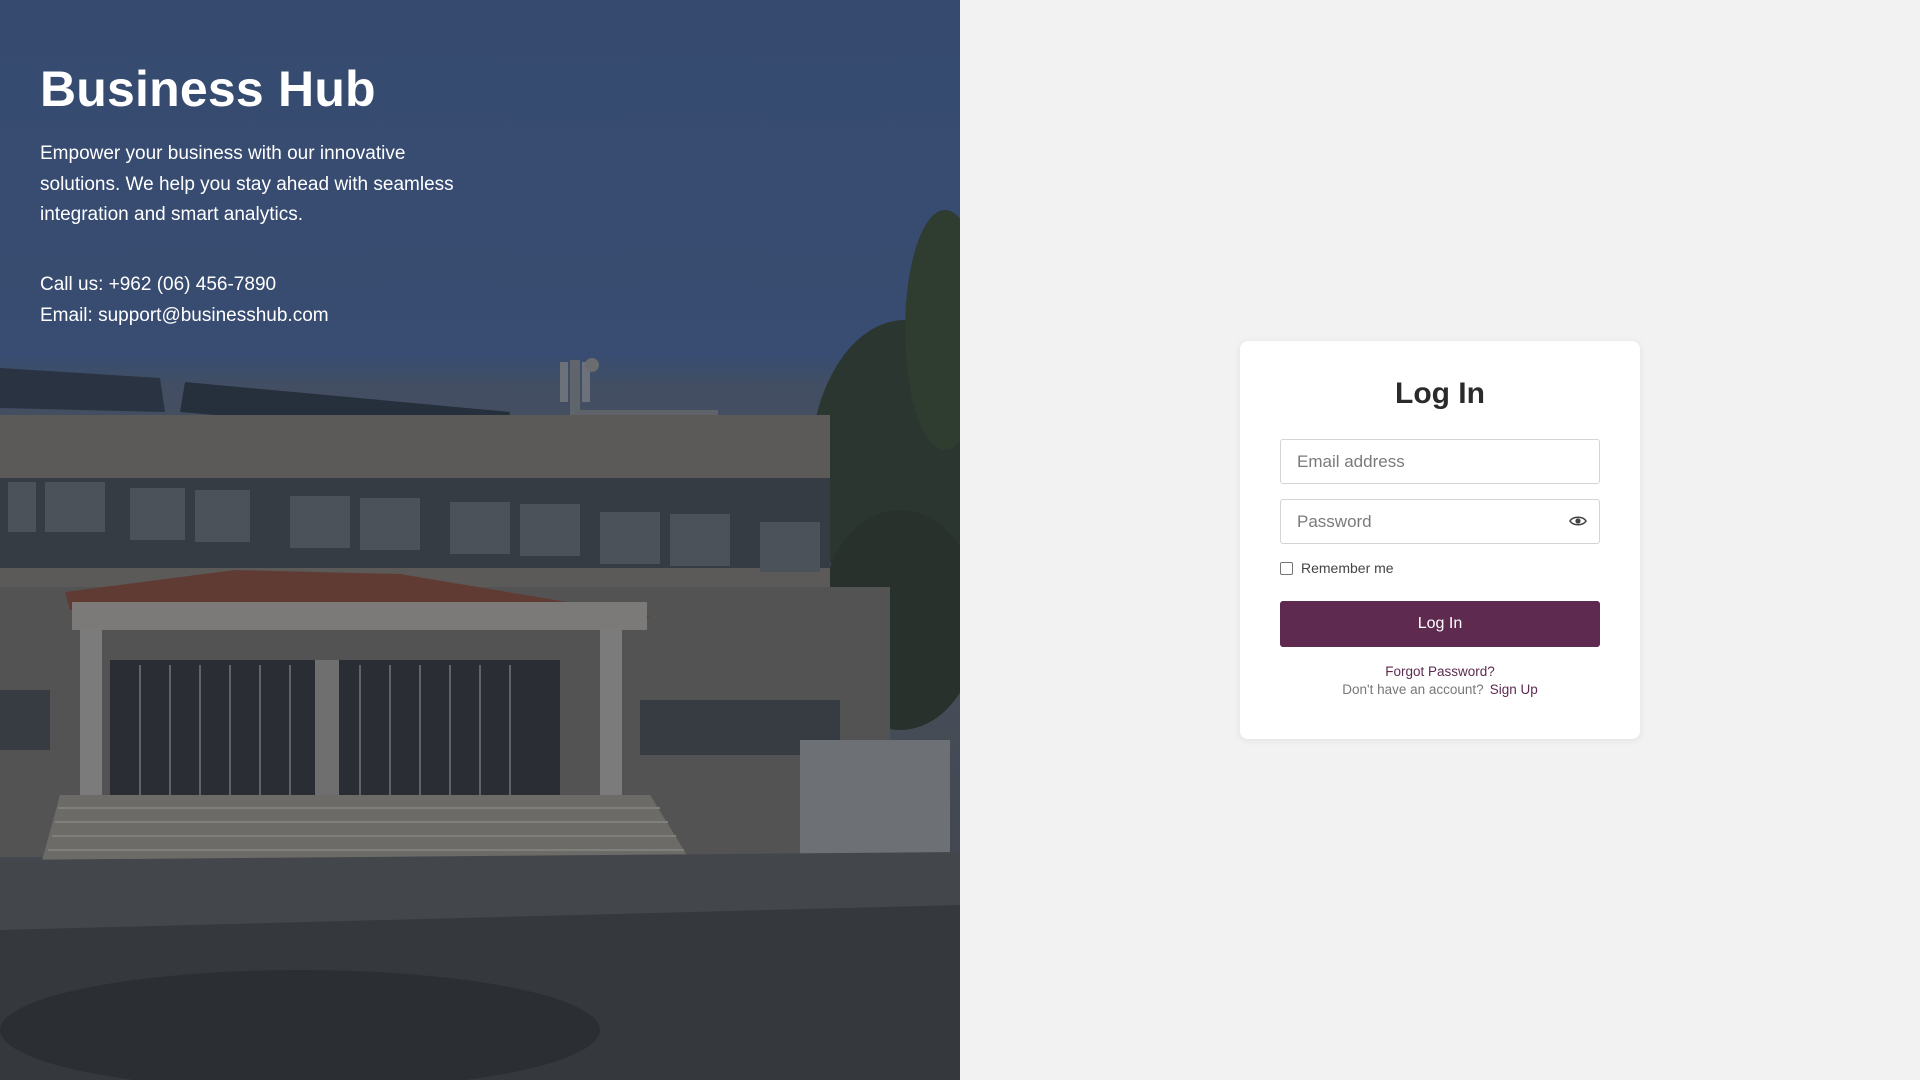 The image size is (1920, 1080). What do you see at coordinates (1440, 624) in the screenshot?
I see `login-button: Log In` at bounding box center [1440, 624].